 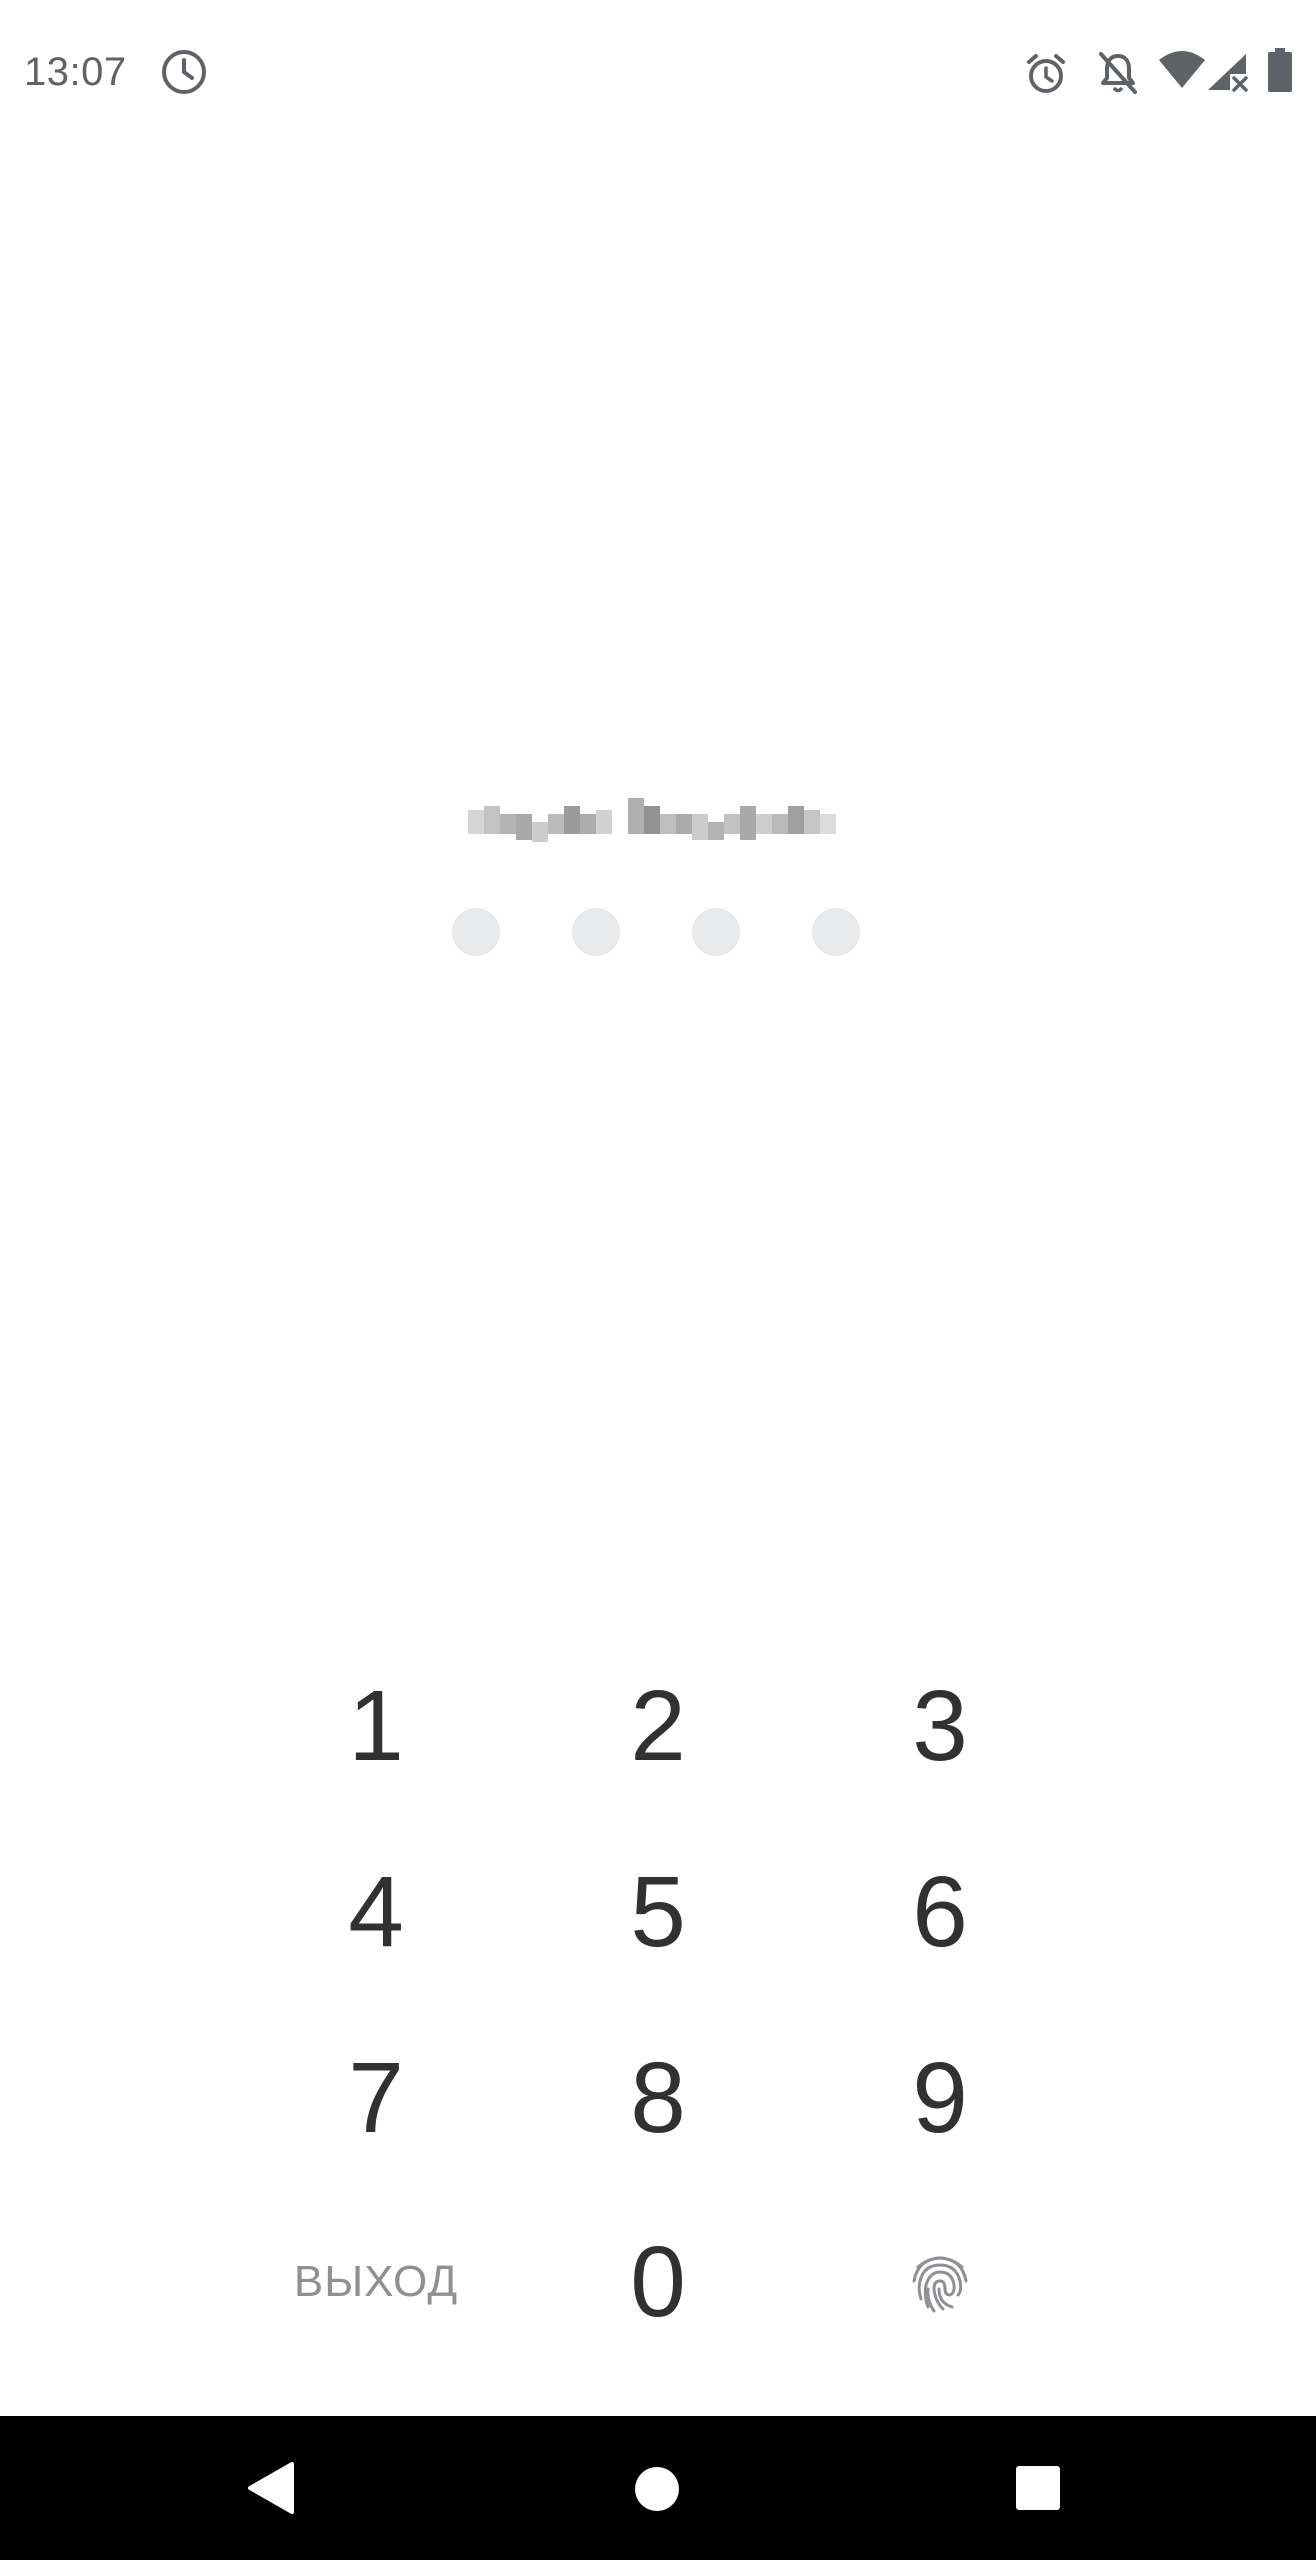 I want to click on key-1: 1, so click(x=376, y=1726).